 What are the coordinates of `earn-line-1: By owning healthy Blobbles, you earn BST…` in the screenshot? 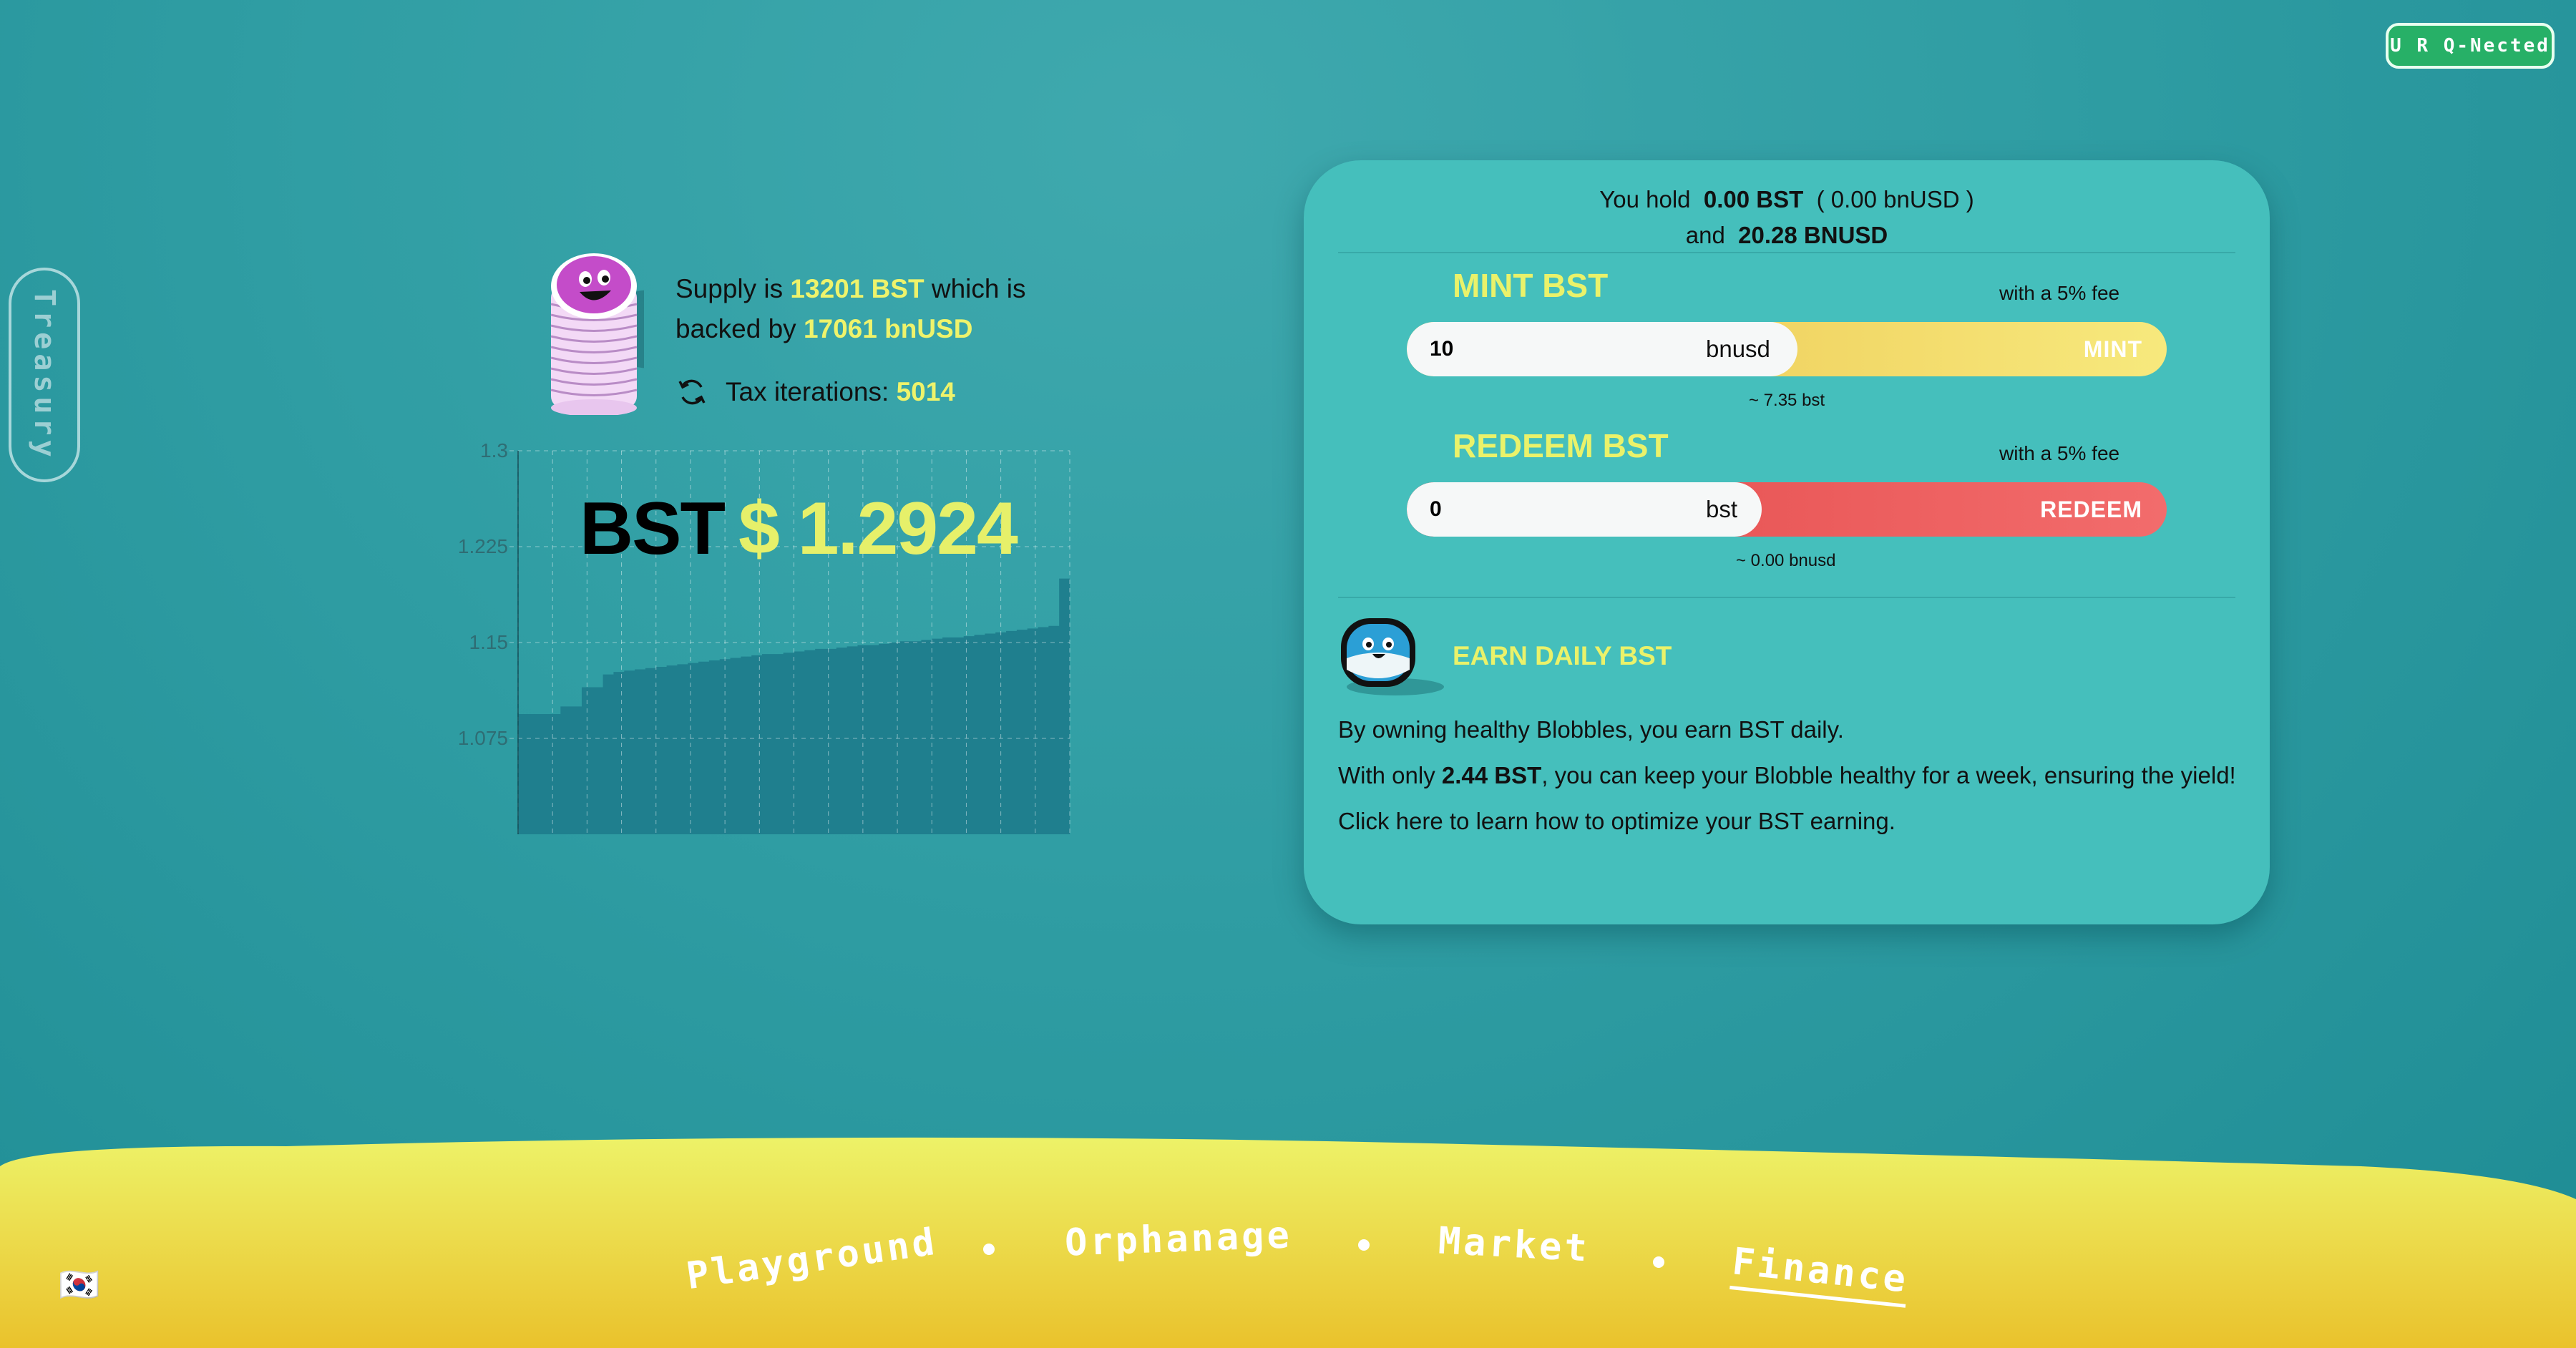 It's located at (1591, 729).